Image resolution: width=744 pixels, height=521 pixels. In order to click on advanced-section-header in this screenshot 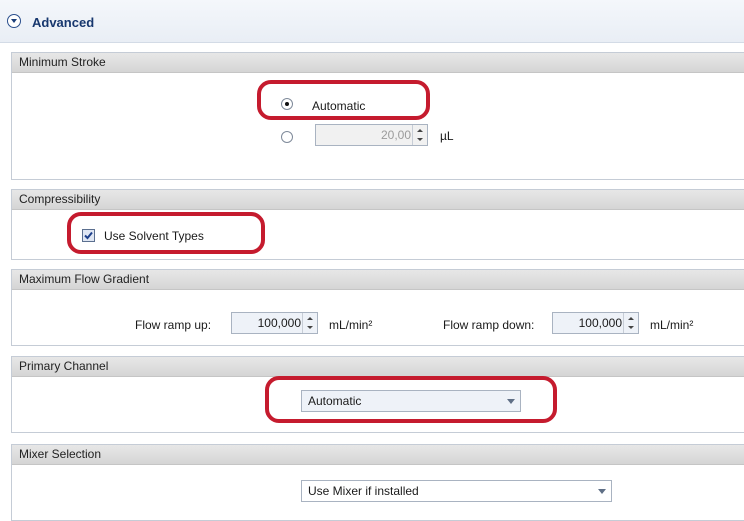, I will do `click(372, 21)`.